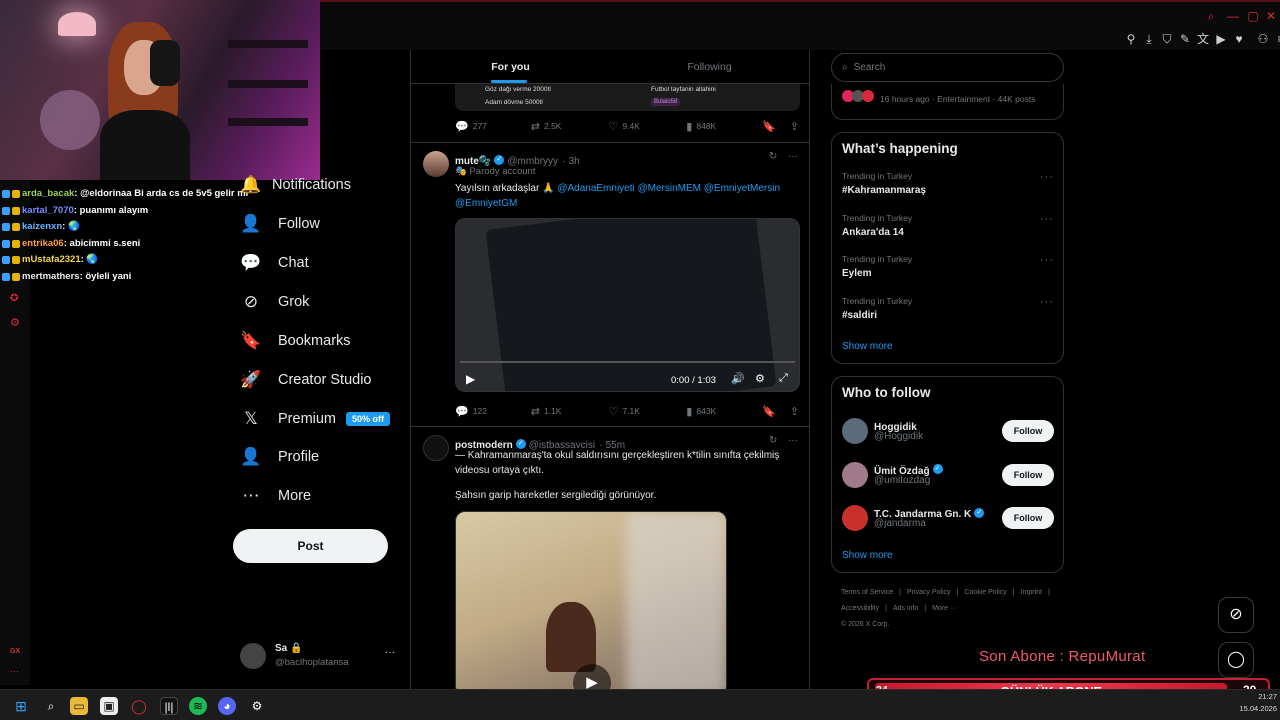  What do you see at coordinates (1239, 39) in the screenshot?
I see `heart-icon: ♥` at bounding box center [1239, 39].